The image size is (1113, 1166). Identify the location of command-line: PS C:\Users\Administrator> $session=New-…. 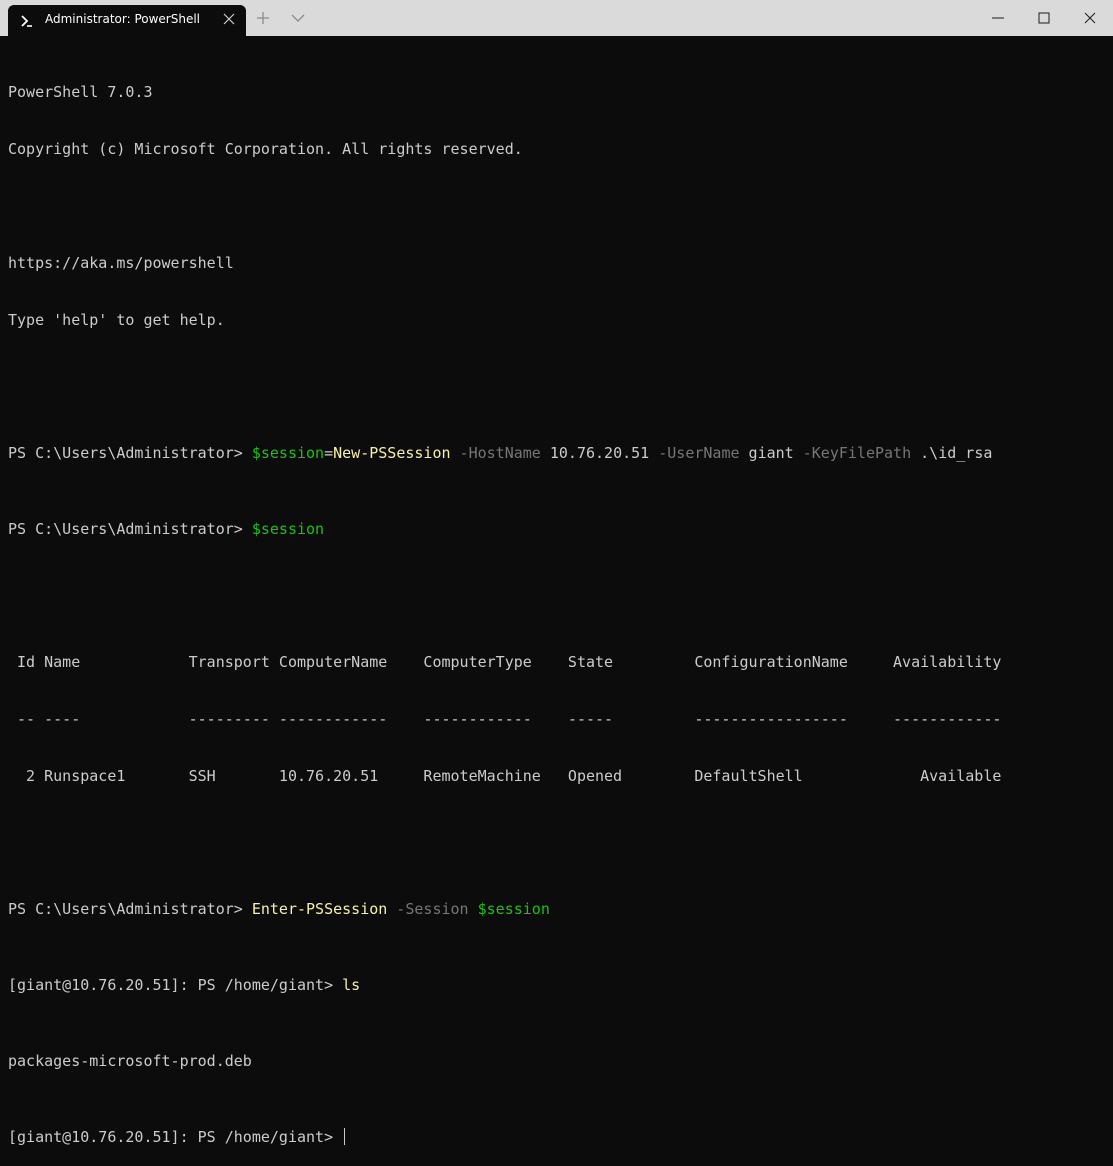
(558, 453).